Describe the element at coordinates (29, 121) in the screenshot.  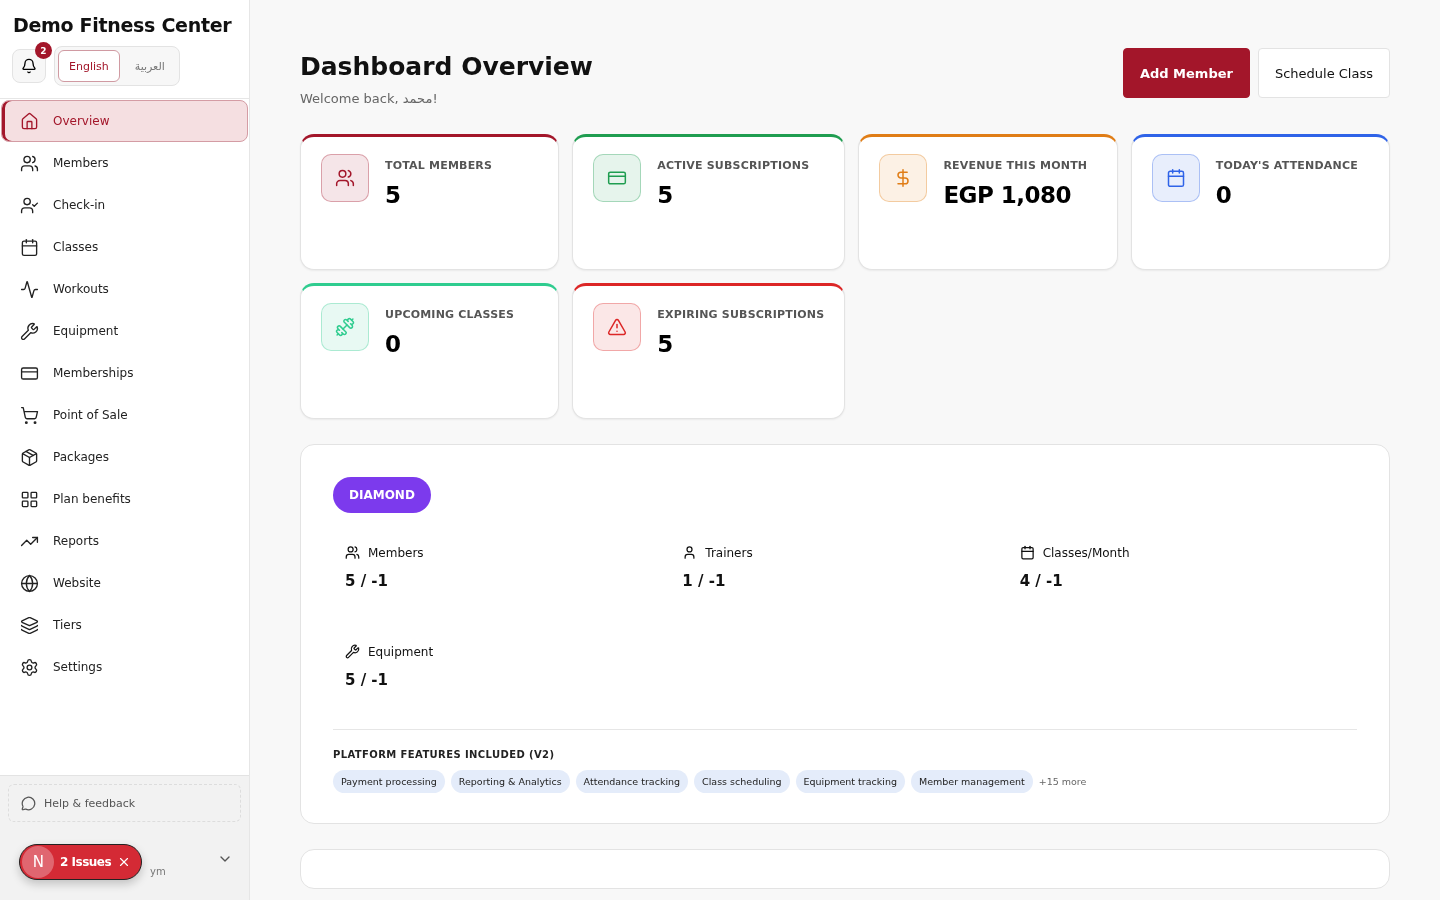
I see `house-icon` at that location.